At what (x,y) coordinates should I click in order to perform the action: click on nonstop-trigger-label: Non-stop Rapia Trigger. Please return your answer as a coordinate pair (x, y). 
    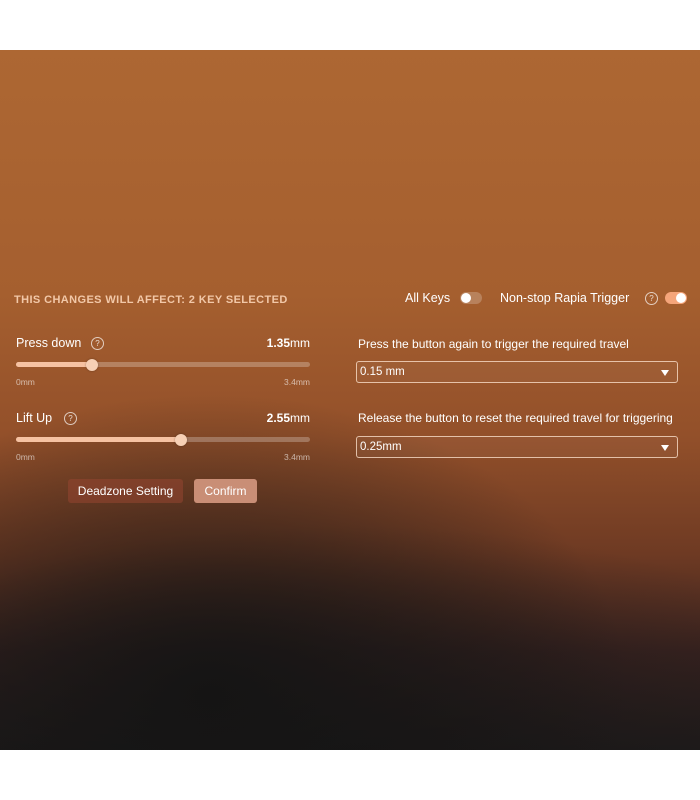
    Looking at the image, I should click on (565, 298).